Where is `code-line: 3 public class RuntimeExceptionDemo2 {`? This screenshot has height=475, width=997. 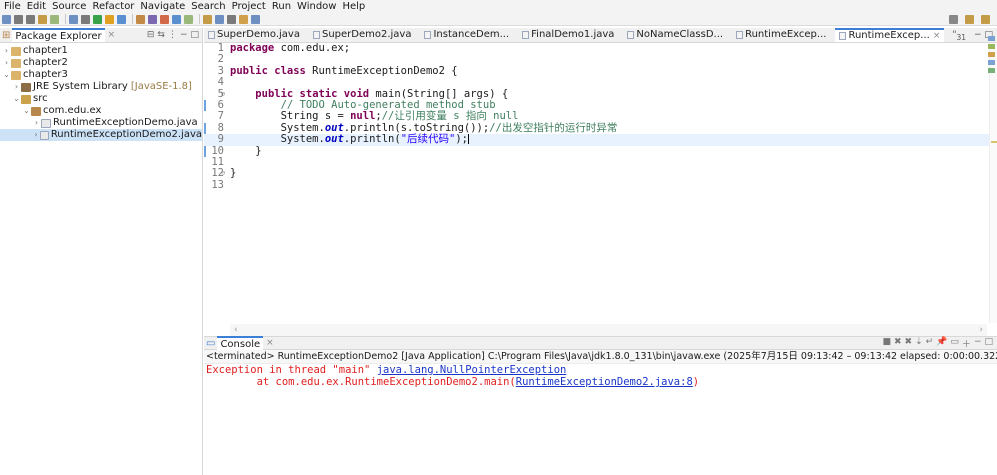 code-line: 3 public class RuntimeExceptionDemo2 { is located at coordinates (596, 71).